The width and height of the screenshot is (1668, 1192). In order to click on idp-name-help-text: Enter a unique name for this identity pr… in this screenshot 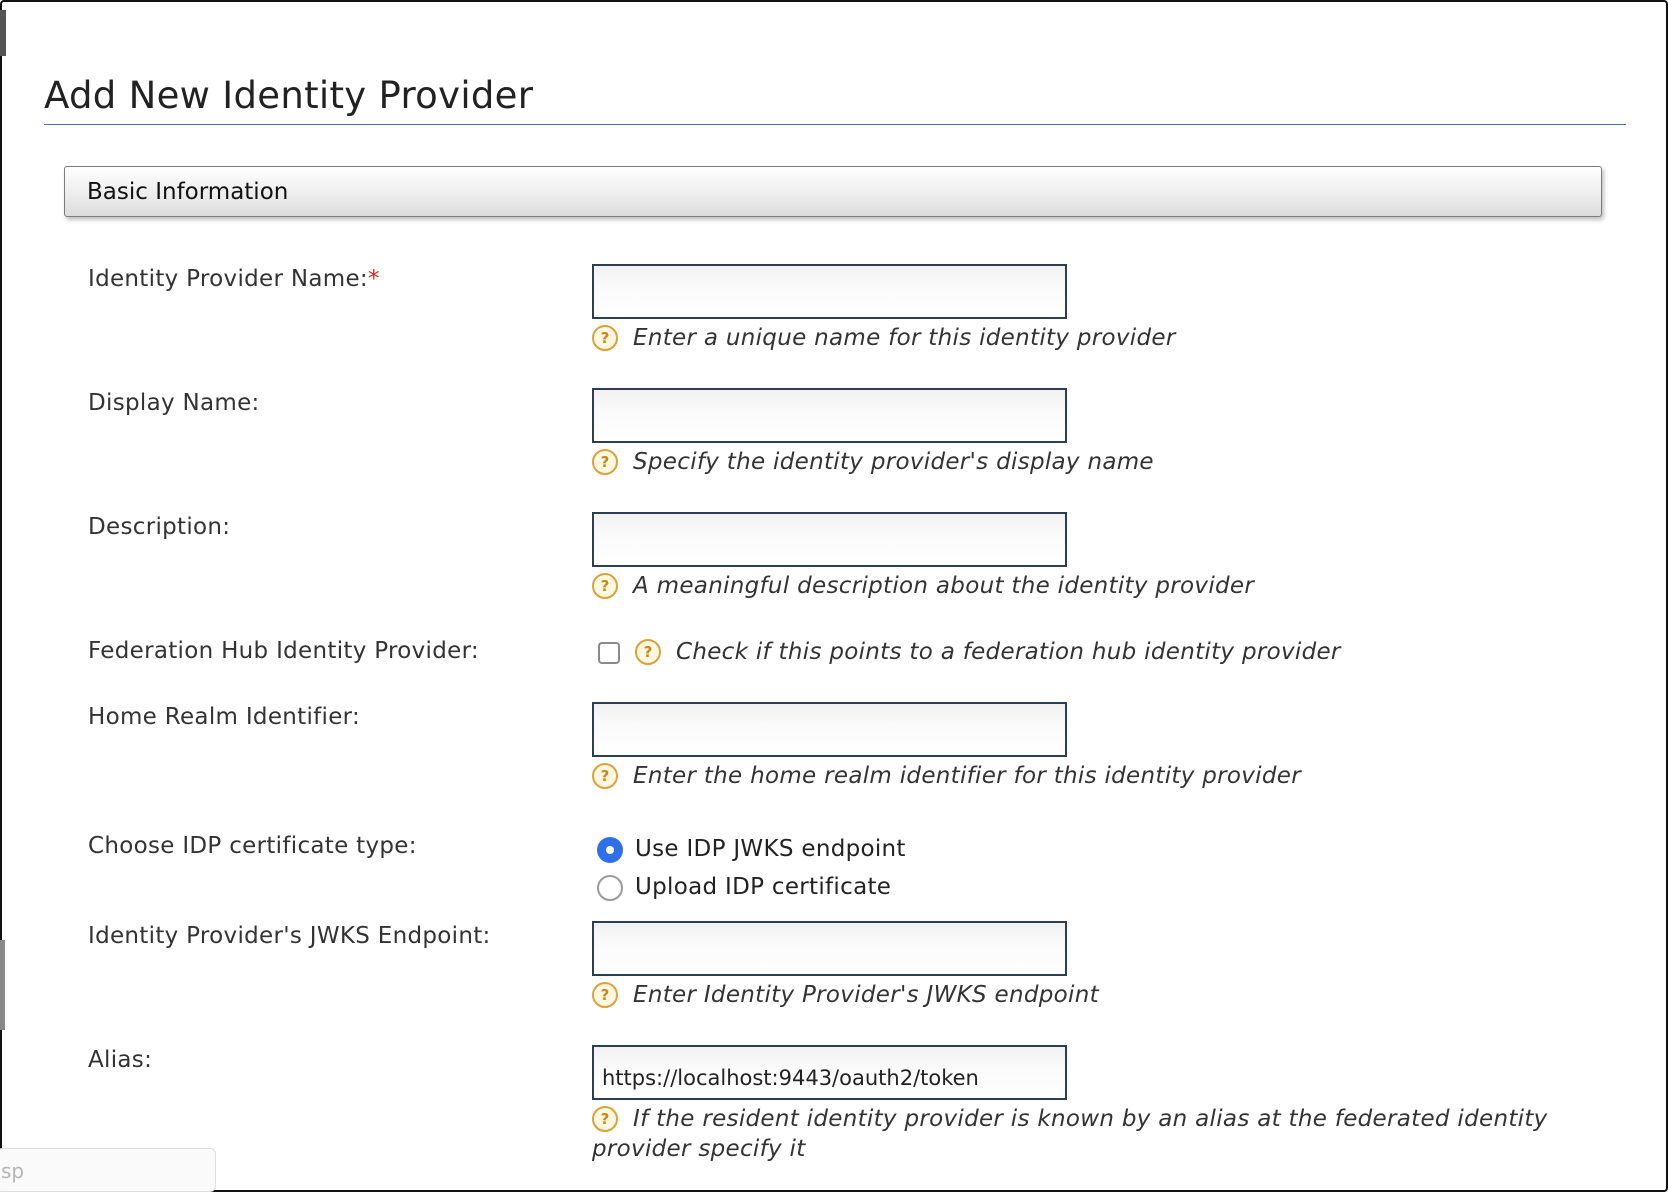, I will do `click(904, 338)`.